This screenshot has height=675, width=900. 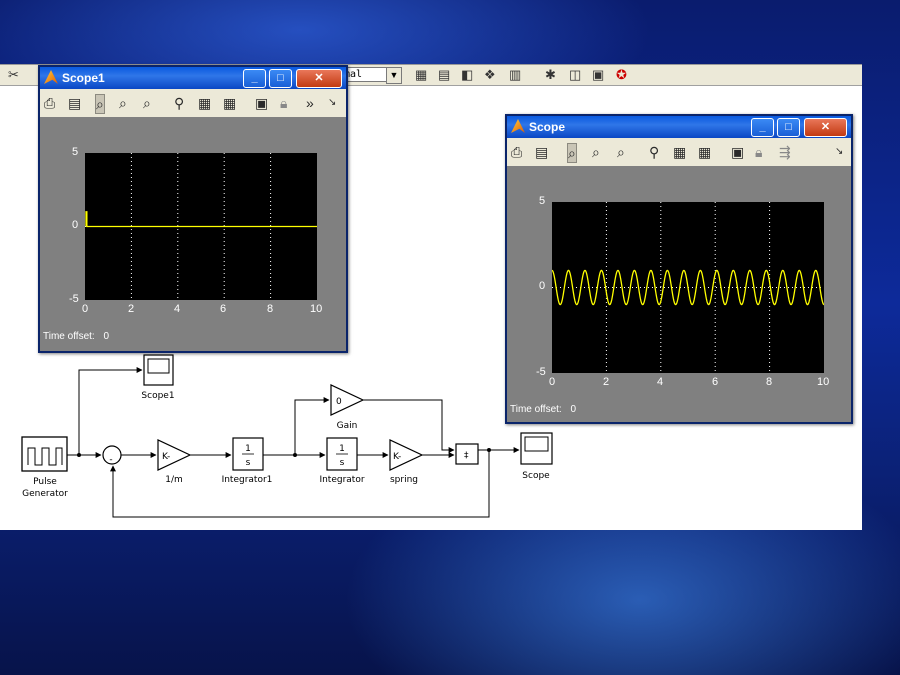 What do you see at coordinates (536, 448) in the screenshot?
I see `scope-block` at bounding box center [536, 448].